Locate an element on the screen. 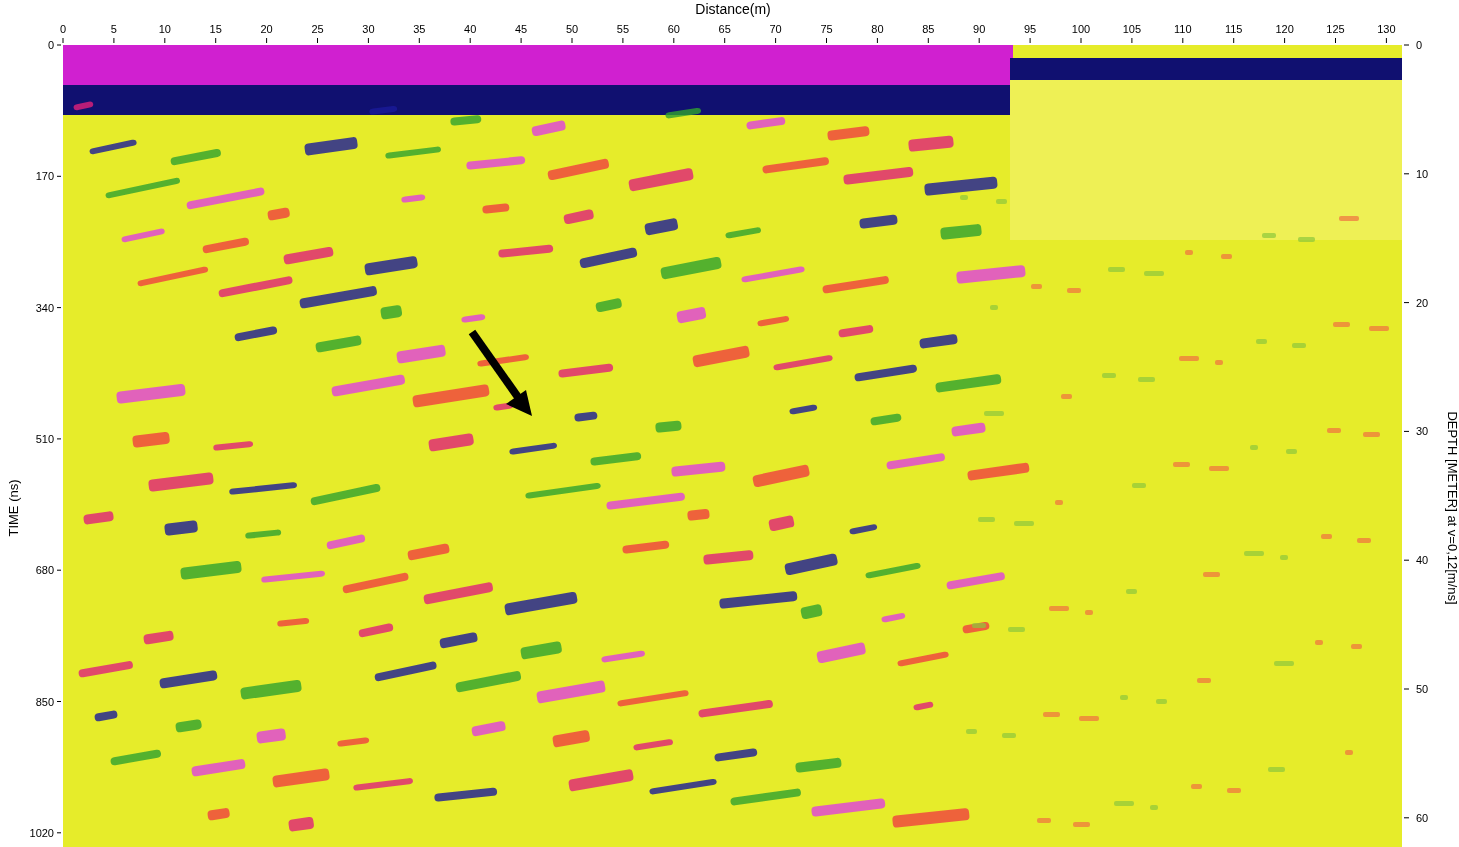 This screenshot has height=847, width=1459. x-tick-label: 35 is located at coordinates (419, 29).